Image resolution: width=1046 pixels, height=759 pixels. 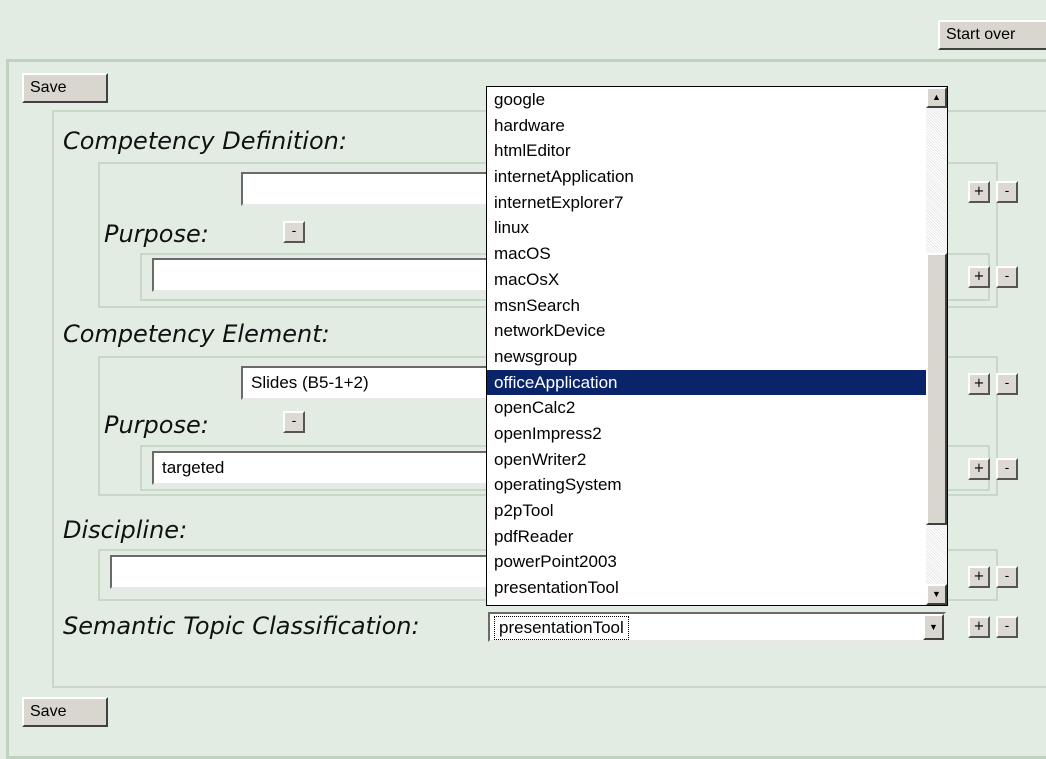 What do you see at coordinates (205, 141) in the screenshot?
I see `competency-definition-heading: Competency Definition:` at bounding box center [205, 141].